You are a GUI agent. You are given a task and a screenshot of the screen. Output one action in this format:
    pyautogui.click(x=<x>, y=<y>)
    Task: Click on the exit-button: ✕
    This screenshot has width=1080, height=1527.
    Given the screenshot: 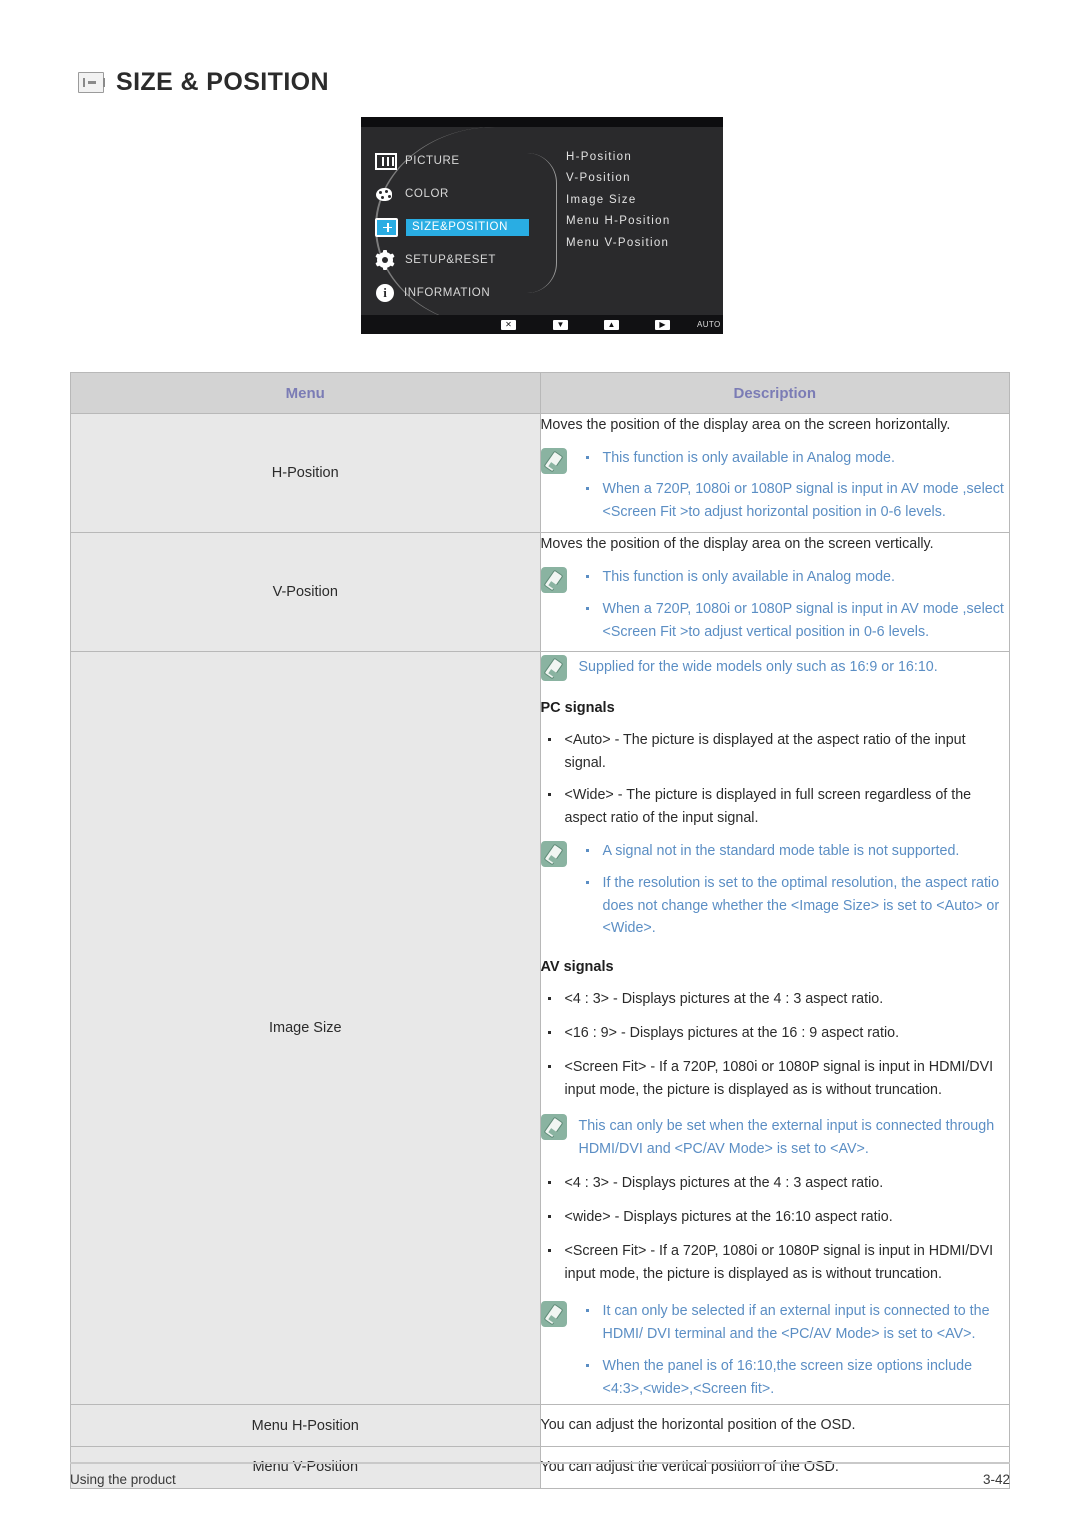 What is the action you would take?
    pyautogui.click(x=508, y=324)
    